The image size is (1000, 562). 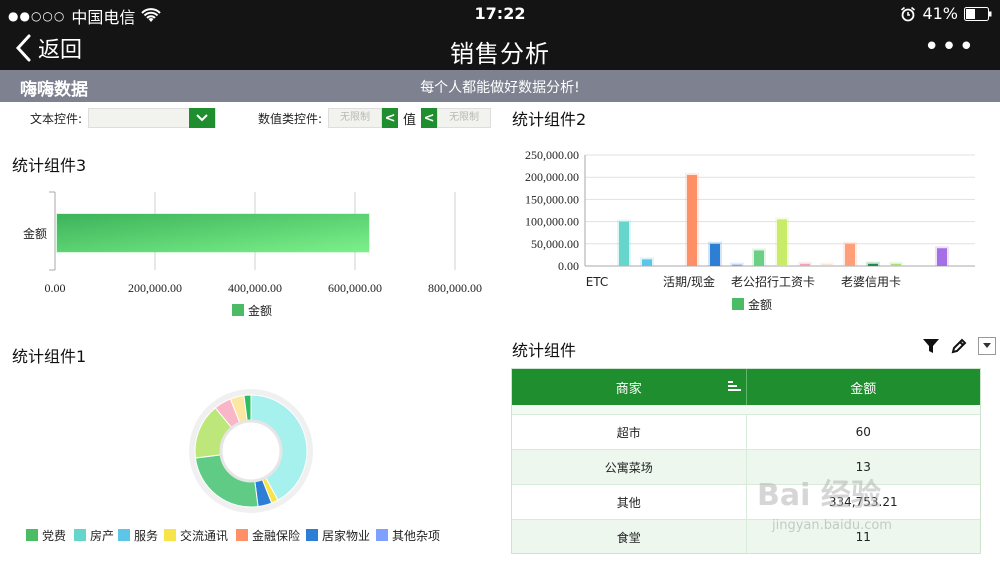 I want to click on x-tick-label: 800,000.00, so click(x=455, y=288).